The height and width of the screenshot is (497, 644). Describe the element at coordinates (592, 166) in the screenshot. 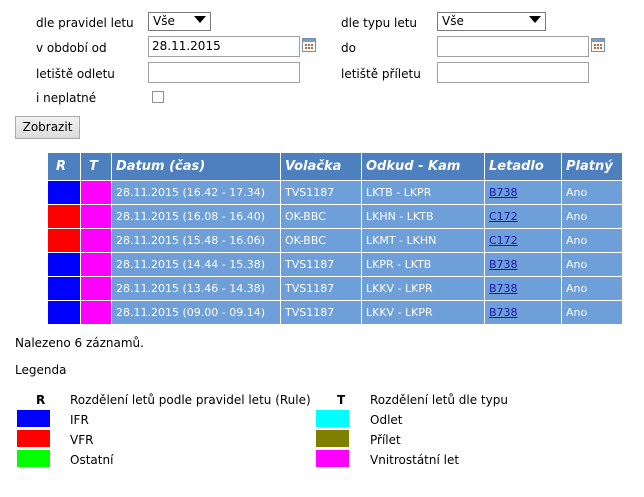

I see `column-header-valid: Platný` at that location.